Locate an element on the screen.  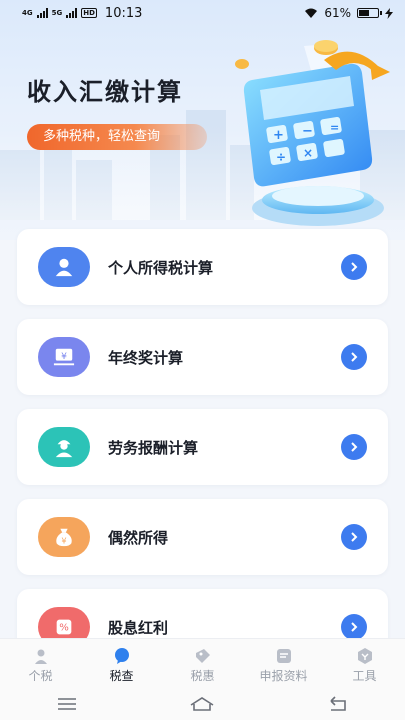
yen-laptop-icon: ¥ is located at coordinates (64, 357).